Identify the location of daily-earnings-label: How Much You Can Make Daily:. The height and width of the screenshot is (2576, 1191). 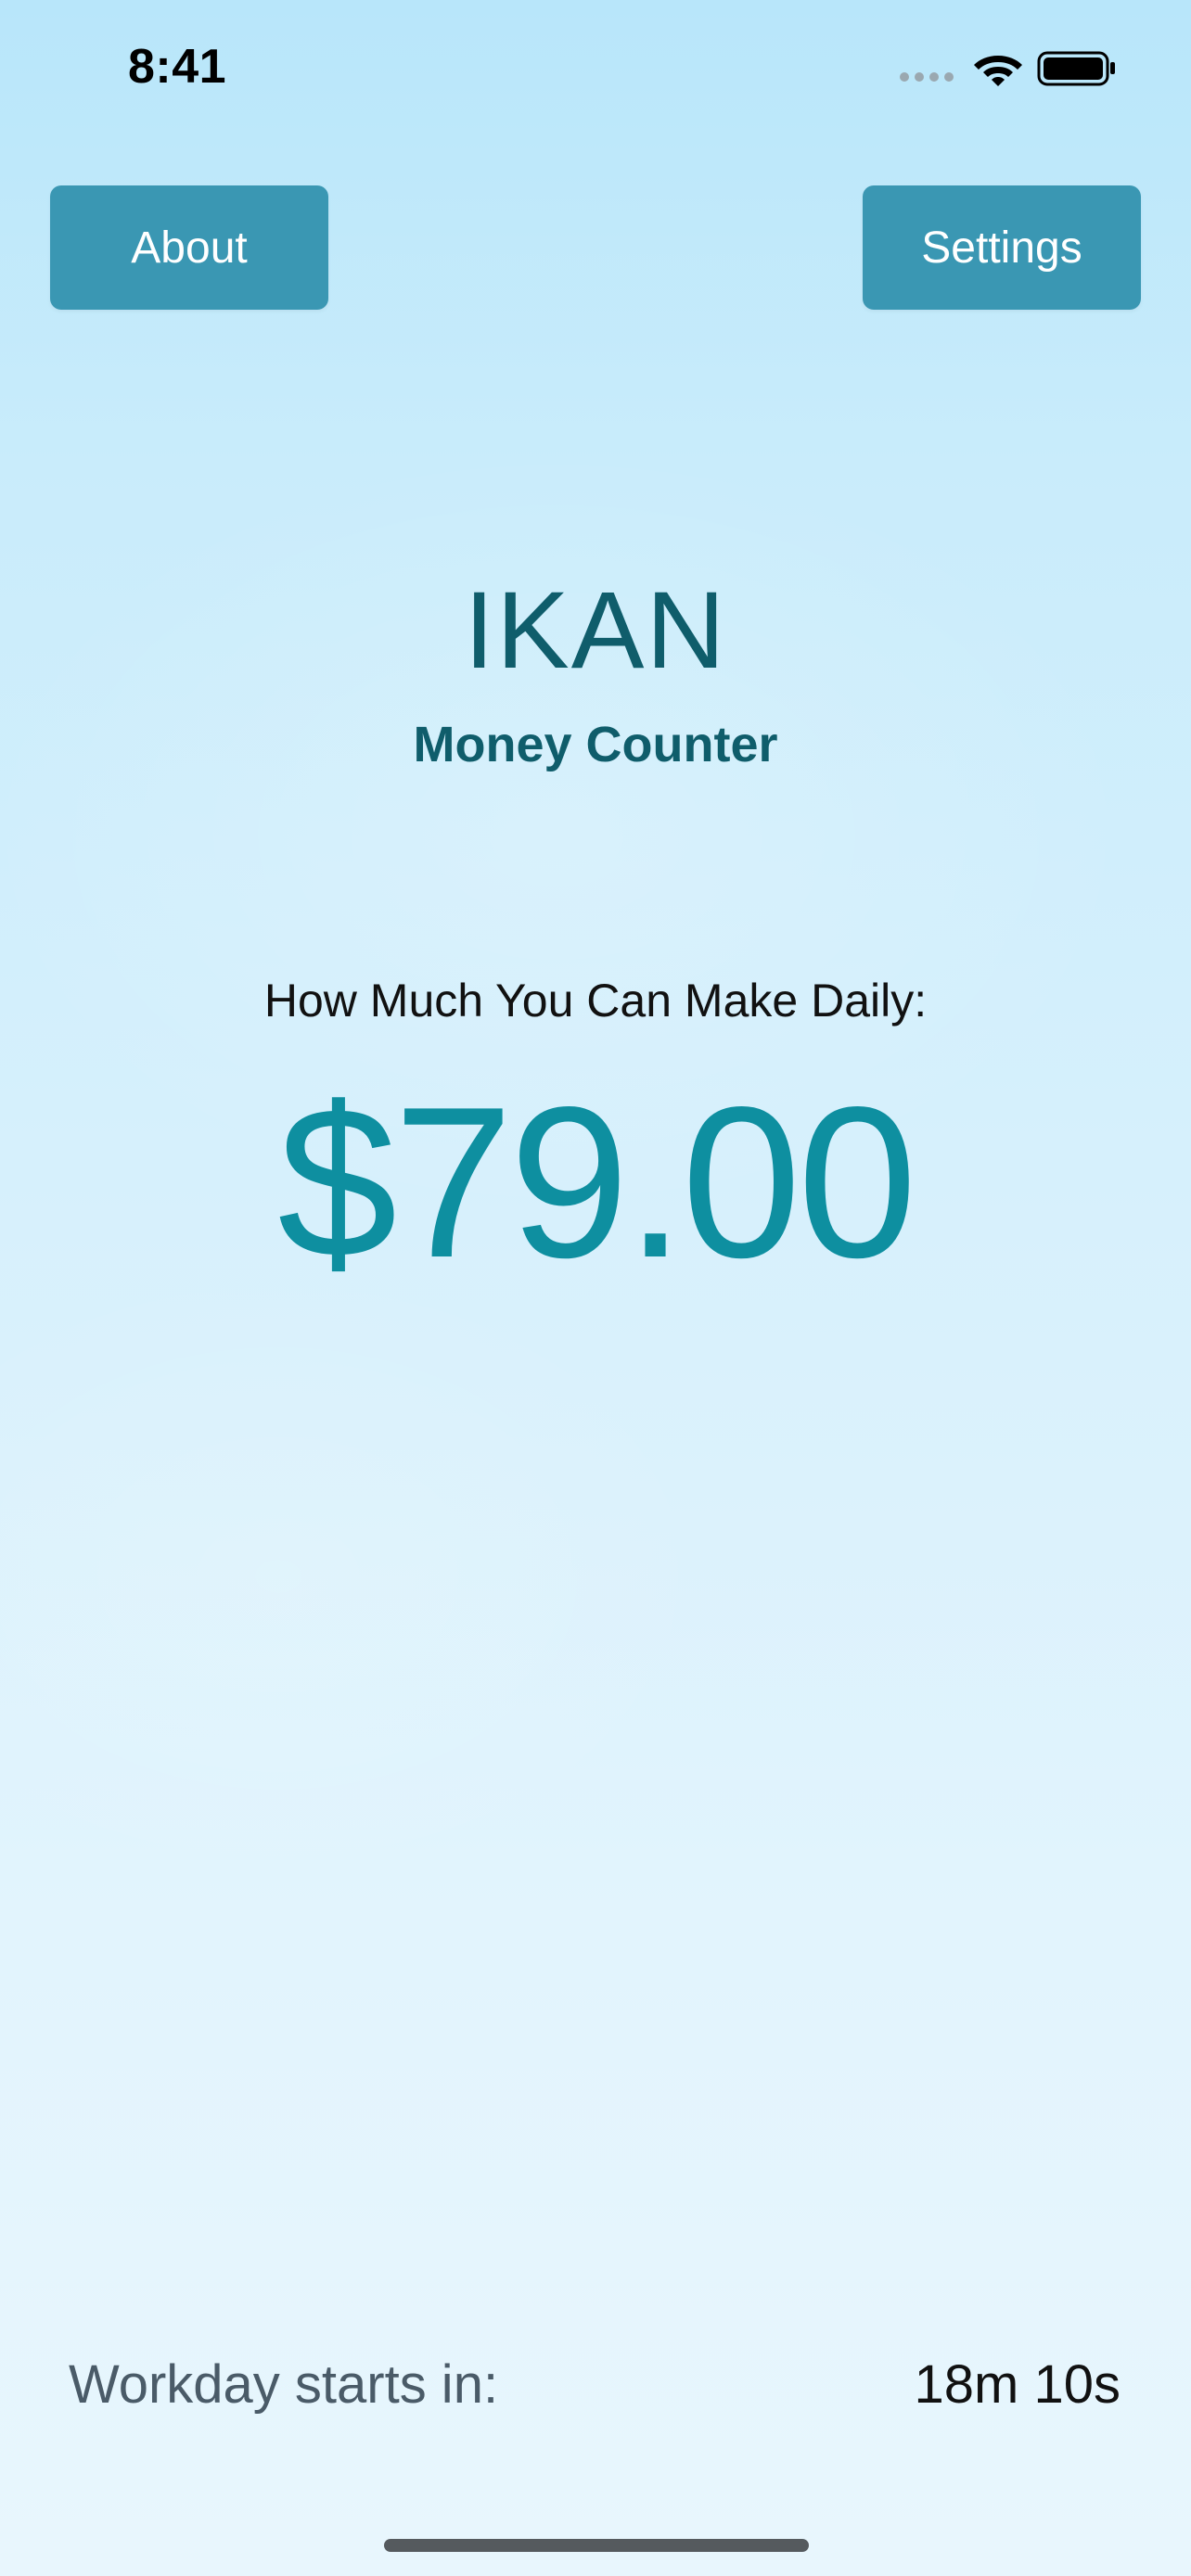
(595, 1001).